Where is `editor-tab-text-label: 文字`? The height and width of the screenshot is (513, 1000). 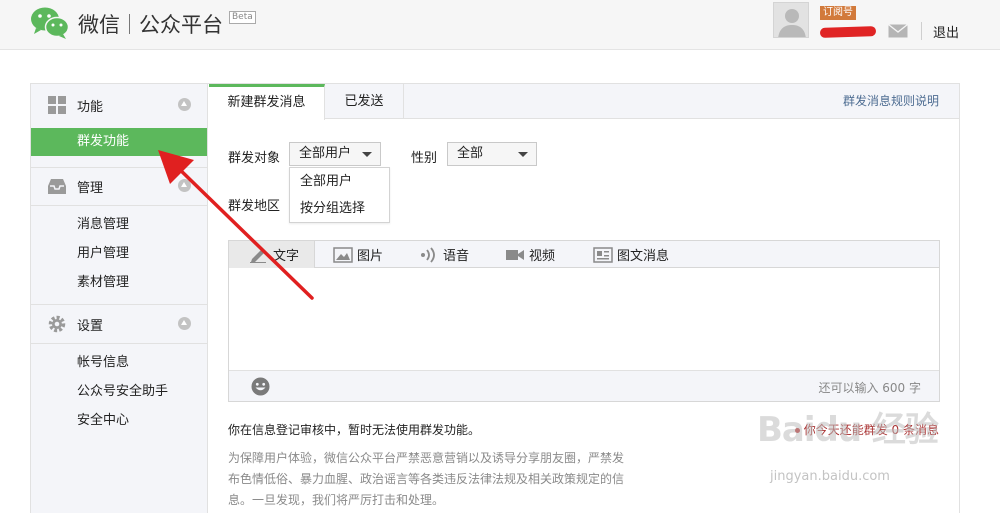 editor-tab-text-label: 文字 is located at coordinates (286, 256).